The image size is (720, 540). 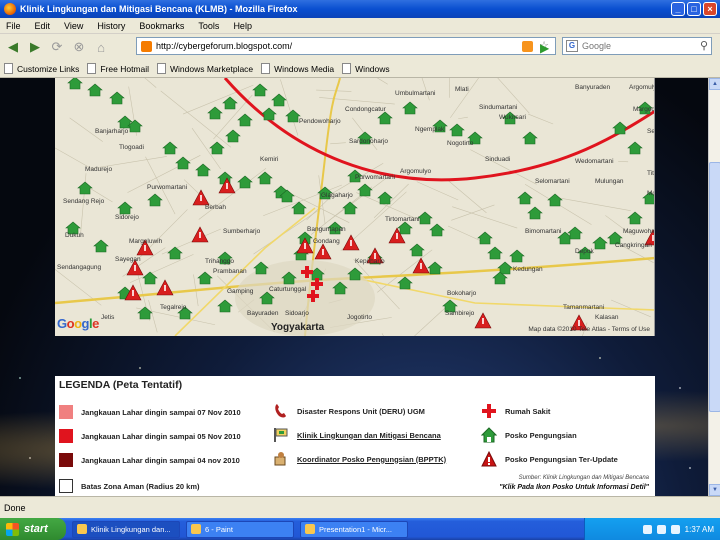 I want to click on map-place-label: Banjarharjo, so click(x=112, y=131).